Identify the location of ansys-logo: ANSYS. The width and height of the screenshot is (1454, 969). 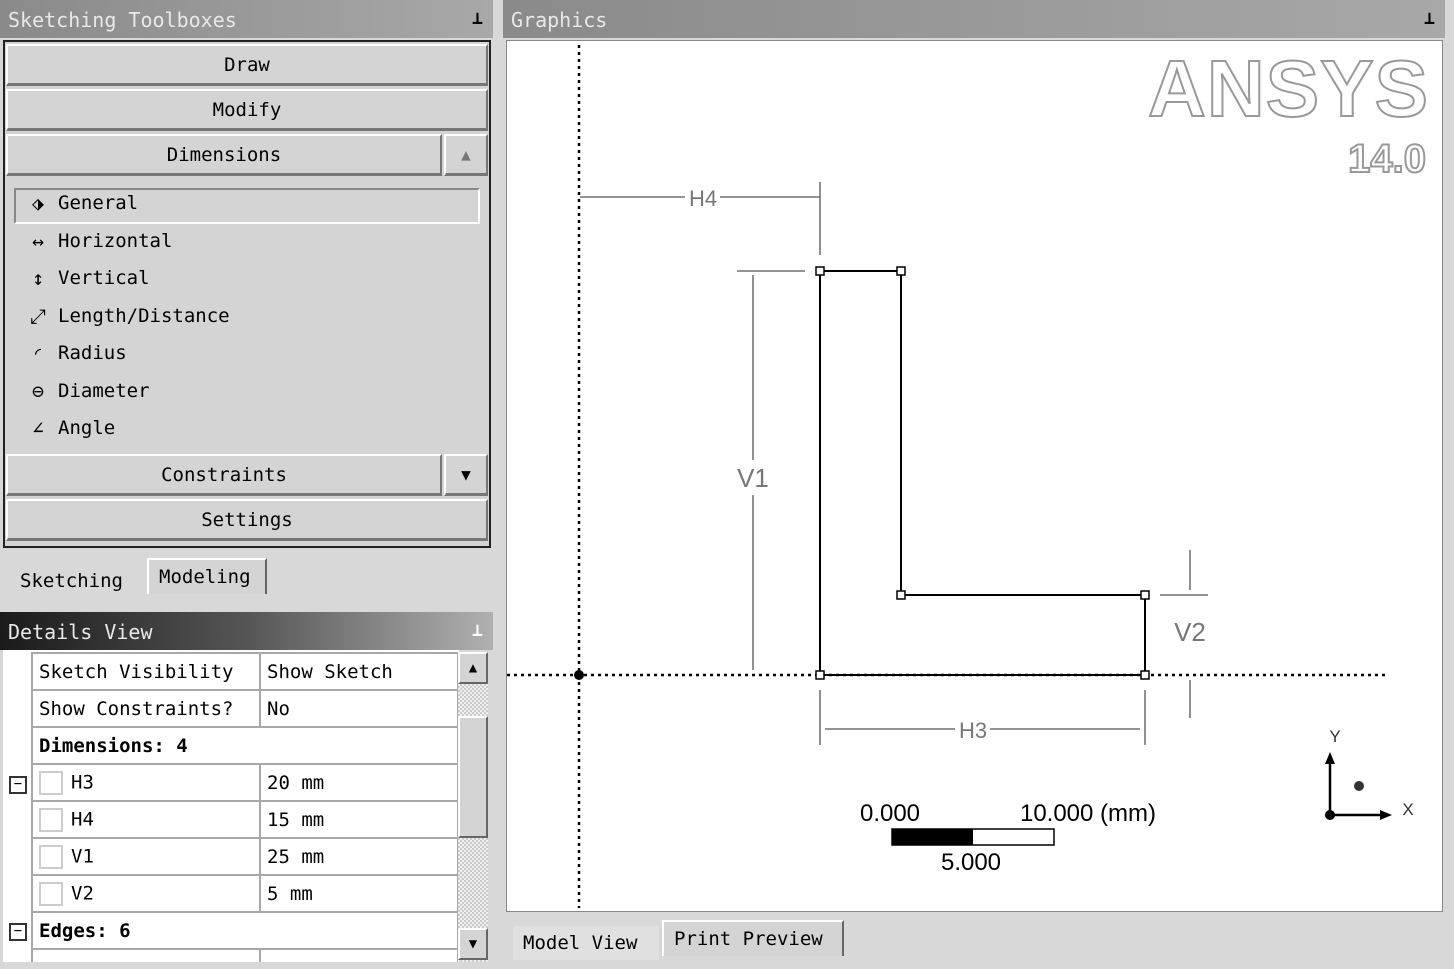
(1288, 88).